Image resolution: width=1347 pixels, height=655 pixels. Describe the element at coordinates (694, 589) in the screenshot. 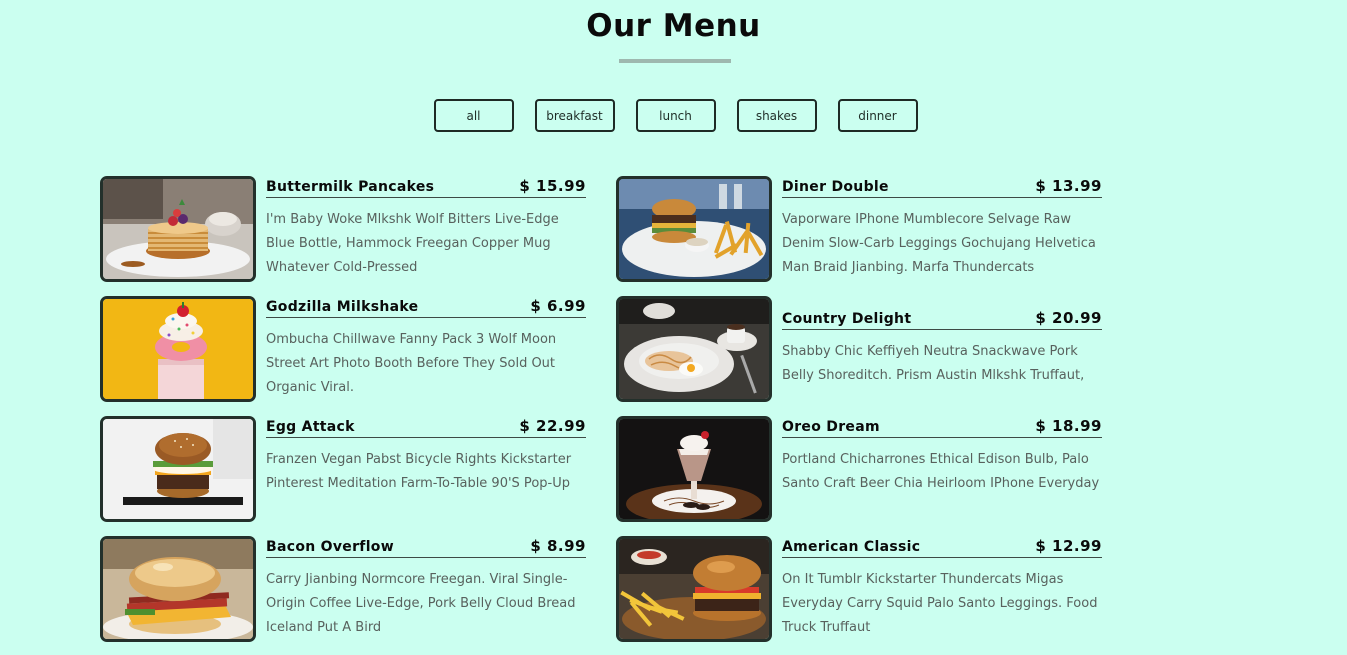

I see `classic-burger-image` at that location.